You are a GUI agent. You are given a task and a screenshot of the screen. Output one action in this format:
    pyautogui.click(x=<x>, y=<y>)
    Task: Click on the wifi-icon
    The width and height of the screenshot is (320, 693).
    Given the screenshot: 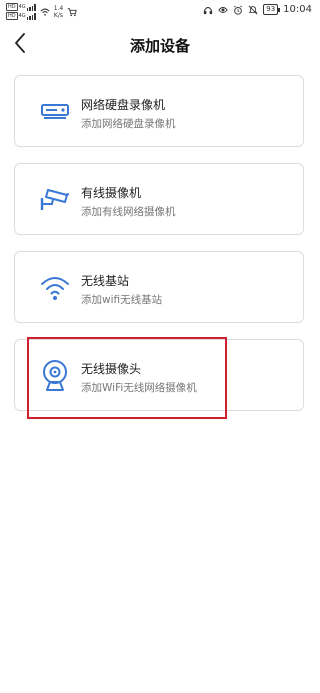 What is the action you would take?
    pyautogui.click(x=55, y=288)
    